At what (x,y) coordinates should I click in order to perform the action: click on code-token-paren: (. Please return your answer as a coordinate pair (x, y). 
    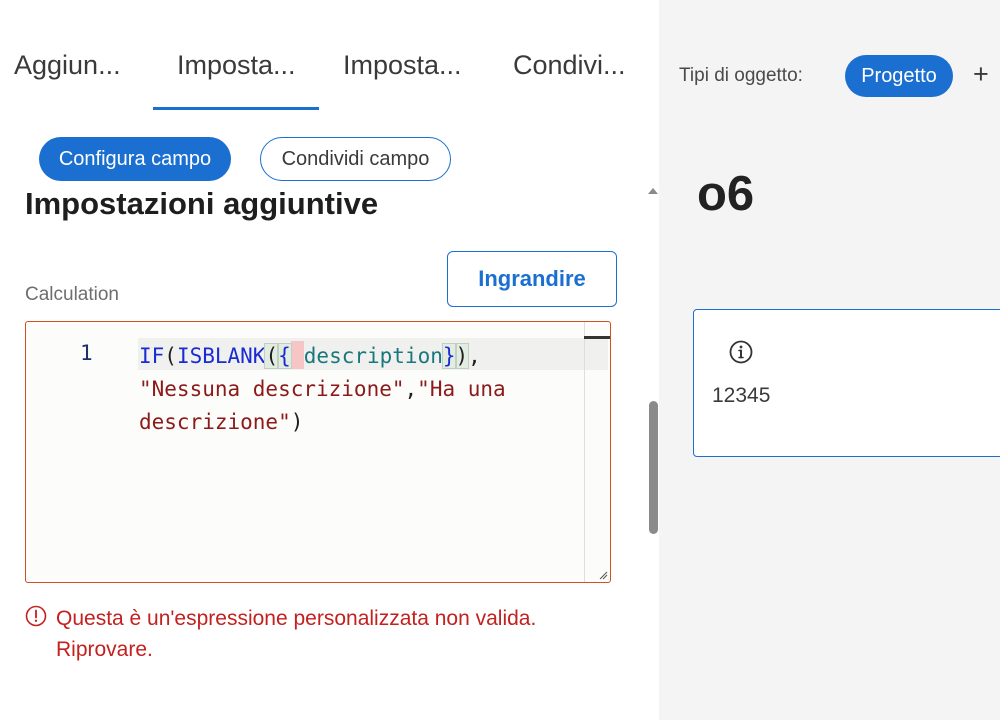
    Looking at the image, I should click on (170, 356).